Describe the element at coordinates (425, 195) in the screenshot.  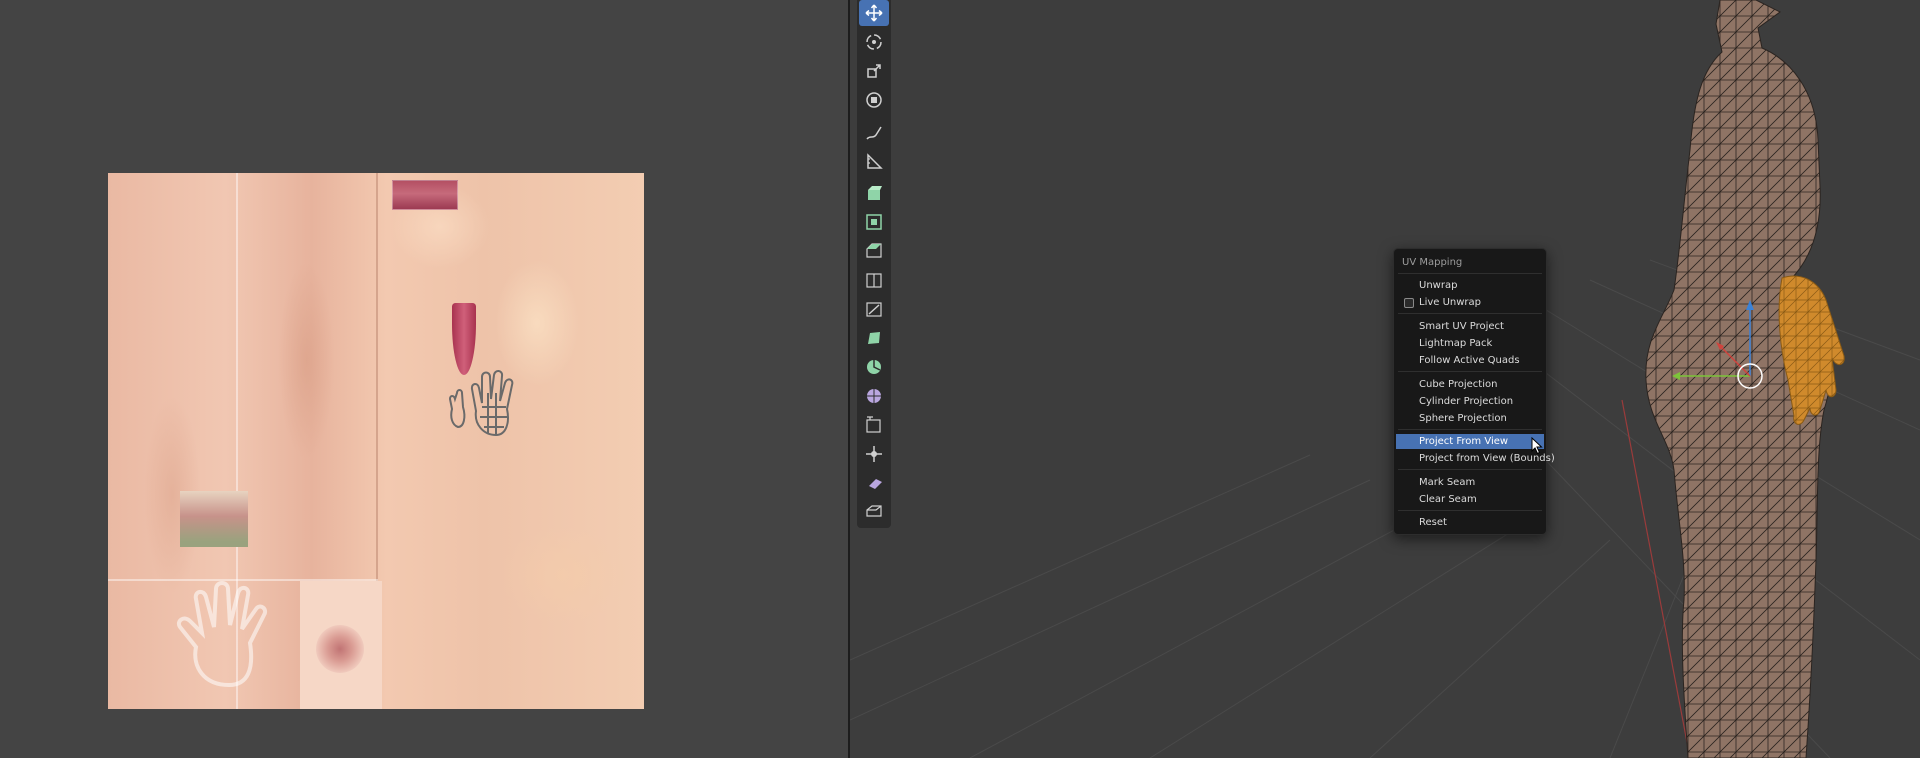
I see `texture-lips-patch` at that location.